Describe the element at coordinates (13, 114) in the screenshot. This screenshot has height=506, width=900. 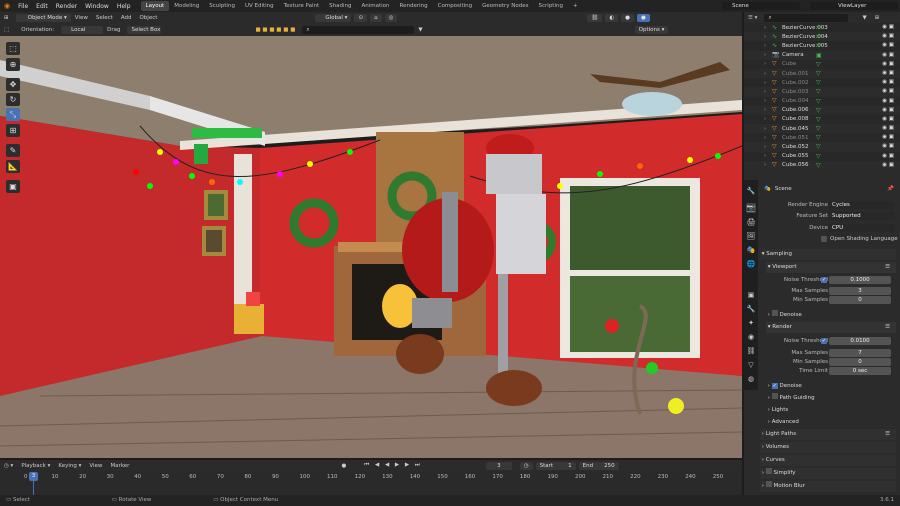
I see `scale-tool: ⤡` at that location.